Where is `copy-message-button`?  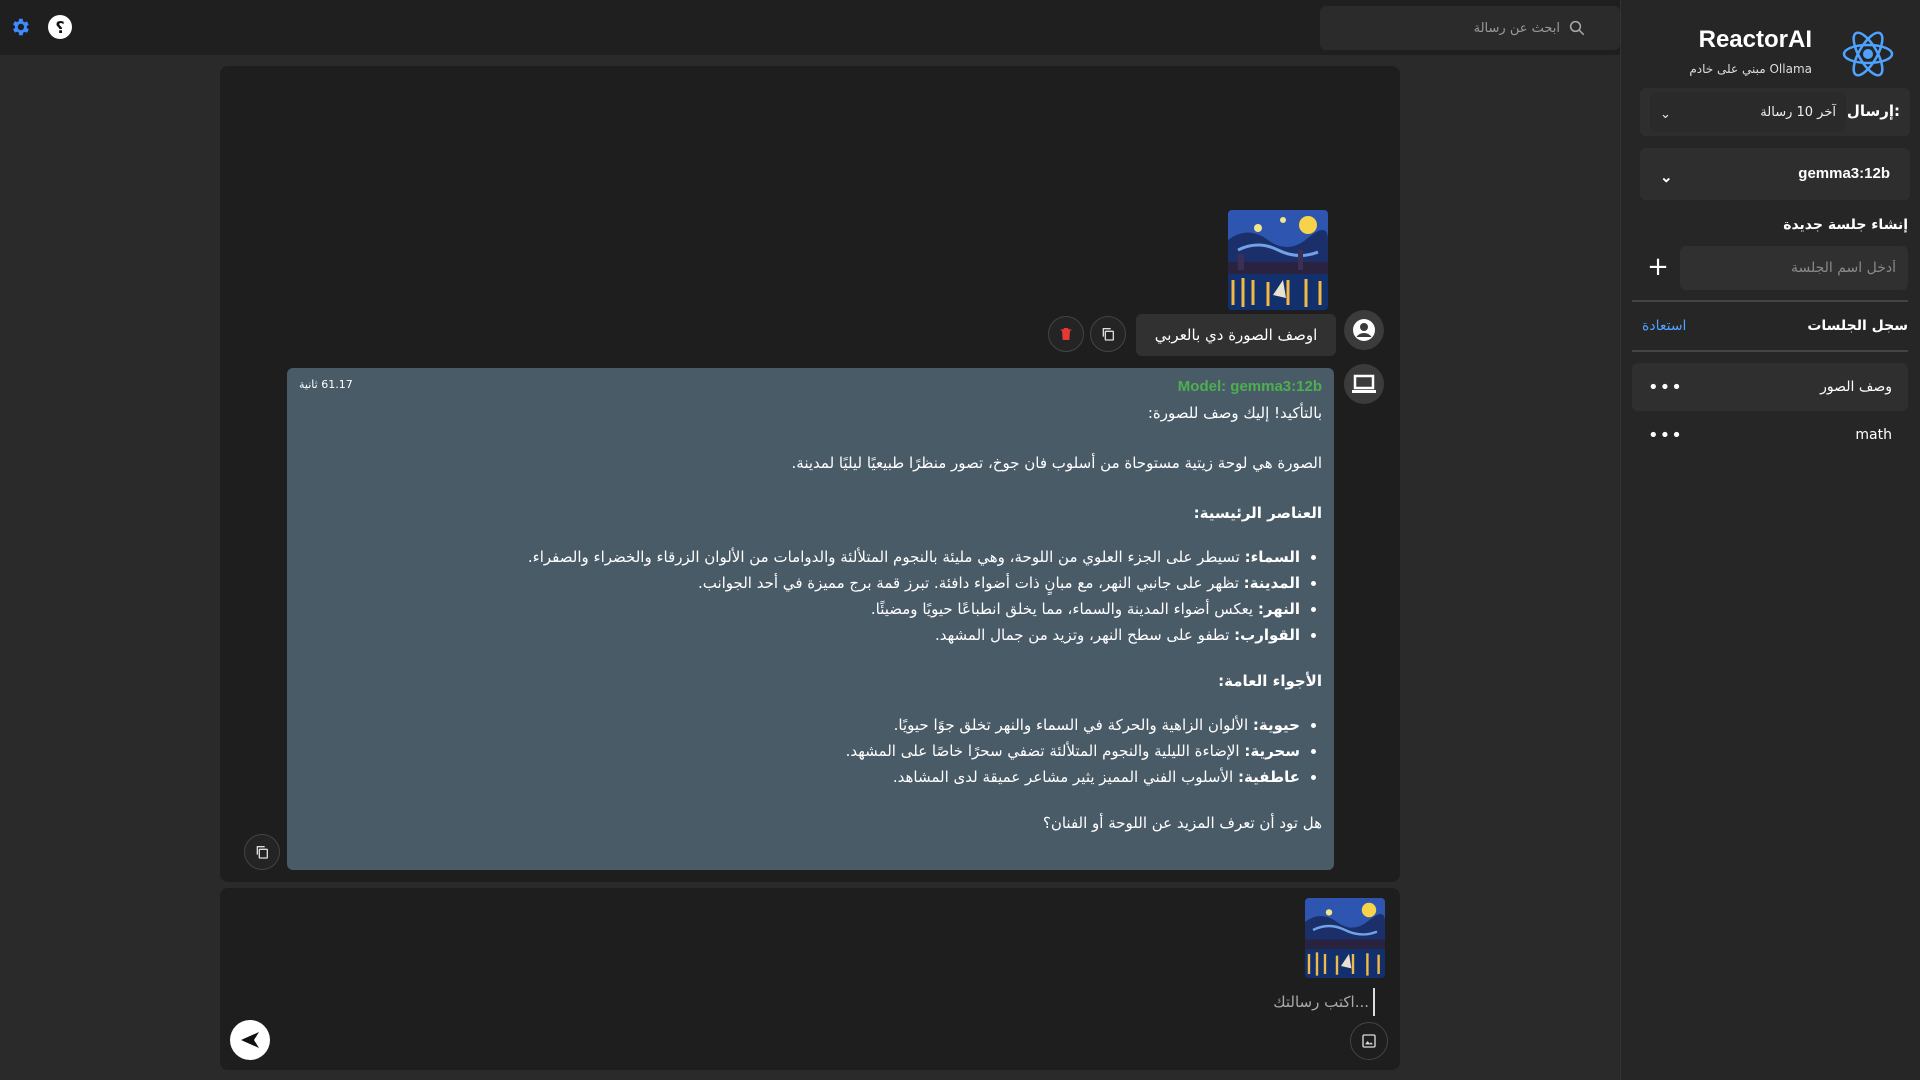 copy-message-button is located at coordinates (1108, 334).